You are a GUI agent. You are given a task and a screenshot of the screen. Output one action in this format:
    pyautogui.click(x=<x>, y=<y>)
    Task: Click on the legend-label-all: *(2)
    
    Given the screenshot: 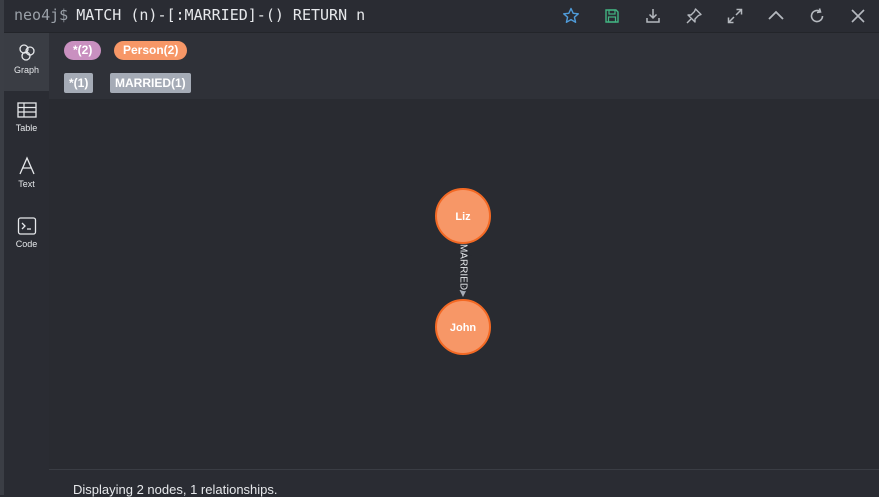 What is the action you would take?
    pyautogui.click(x=83, y=50)
    